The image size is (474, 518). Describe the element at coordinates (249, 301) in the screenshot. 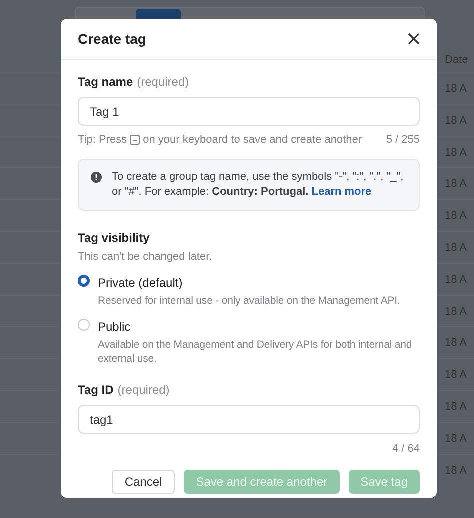

I see `option-description: Reserved for internal use - only available on the Management API.` at that location.